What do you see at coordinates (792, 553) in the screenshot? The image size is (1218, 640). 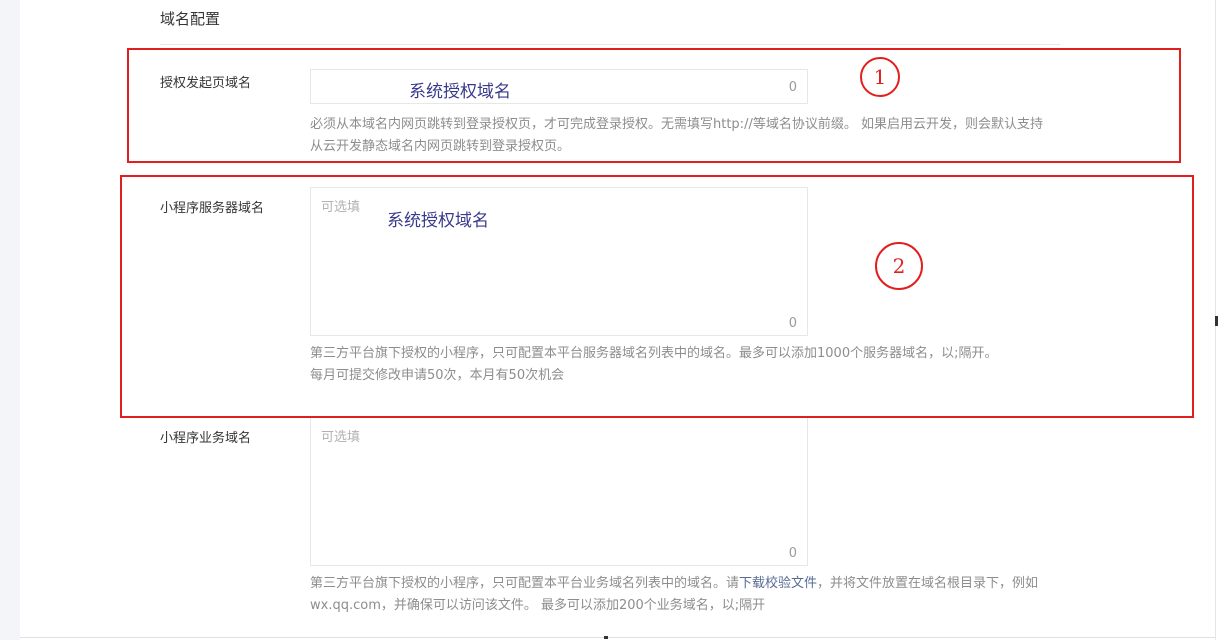 I see `business-domain-counter: 0` at bounding box center [792, 553].